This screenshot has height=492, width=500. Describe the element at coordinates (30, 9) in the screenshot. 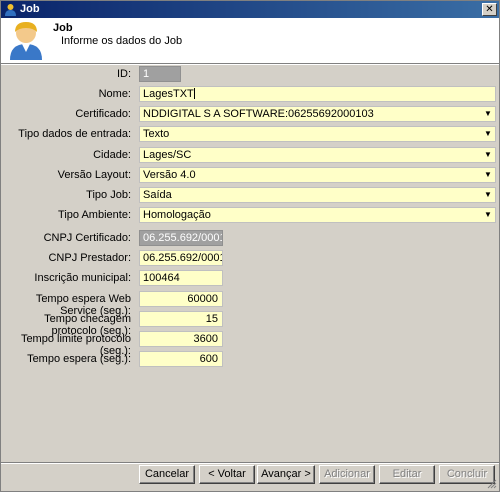

I see `window-title: Job` at that location.